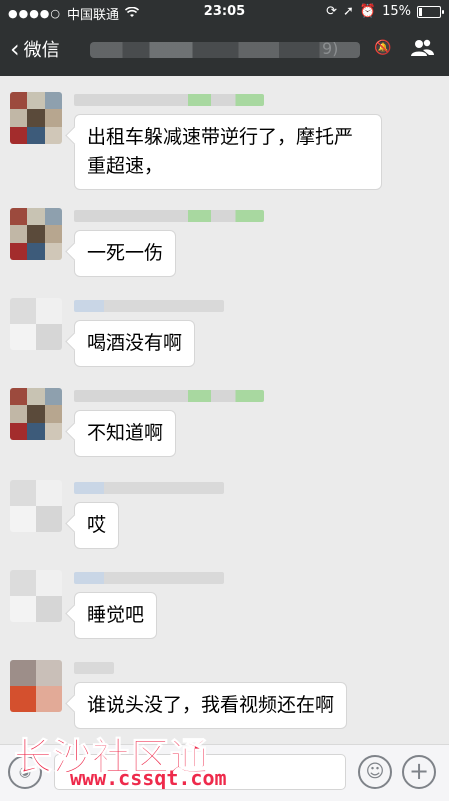 This screenshot has height=801, width=449. Describe the element at coordinates (348, 11) in the screenshot. I see `location-icon: ➚` at that location.